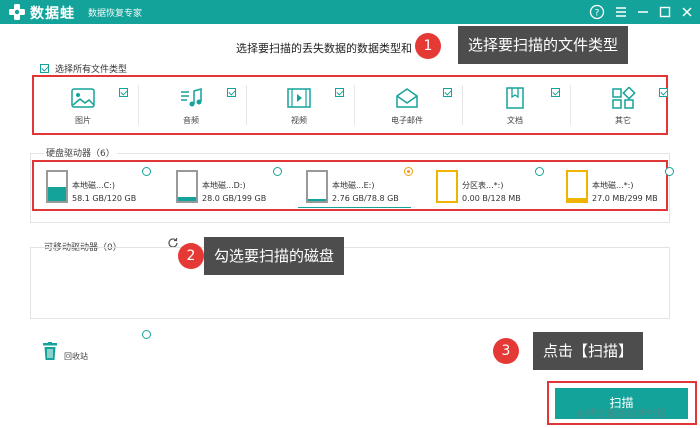  I want to click on drive-name: 本地磁...E:), so click(353, 185).